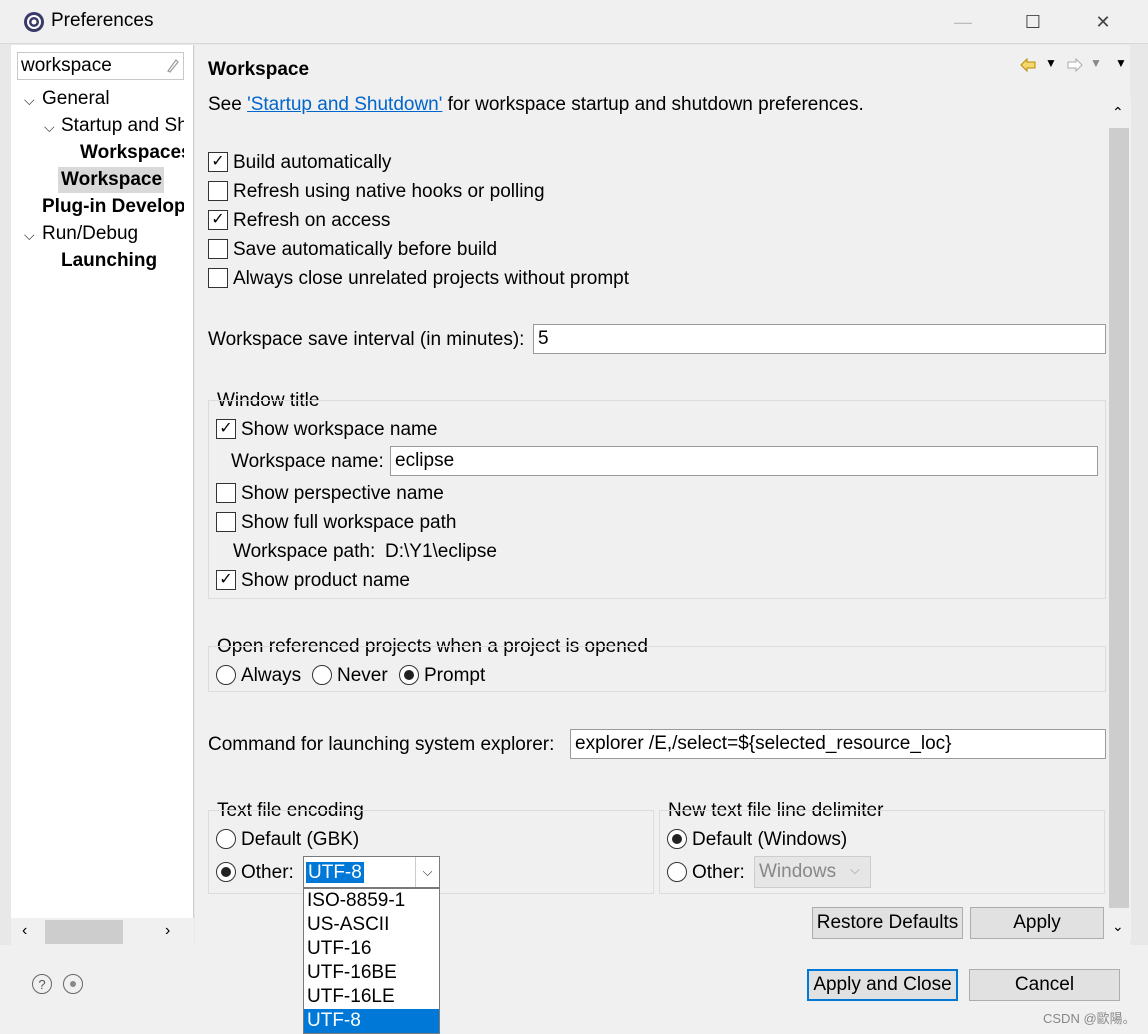  What do you see at coordinates (167, 931) in the screenshot?
I see `scroll-right-icon: ›` at bounding box center [167, 931].